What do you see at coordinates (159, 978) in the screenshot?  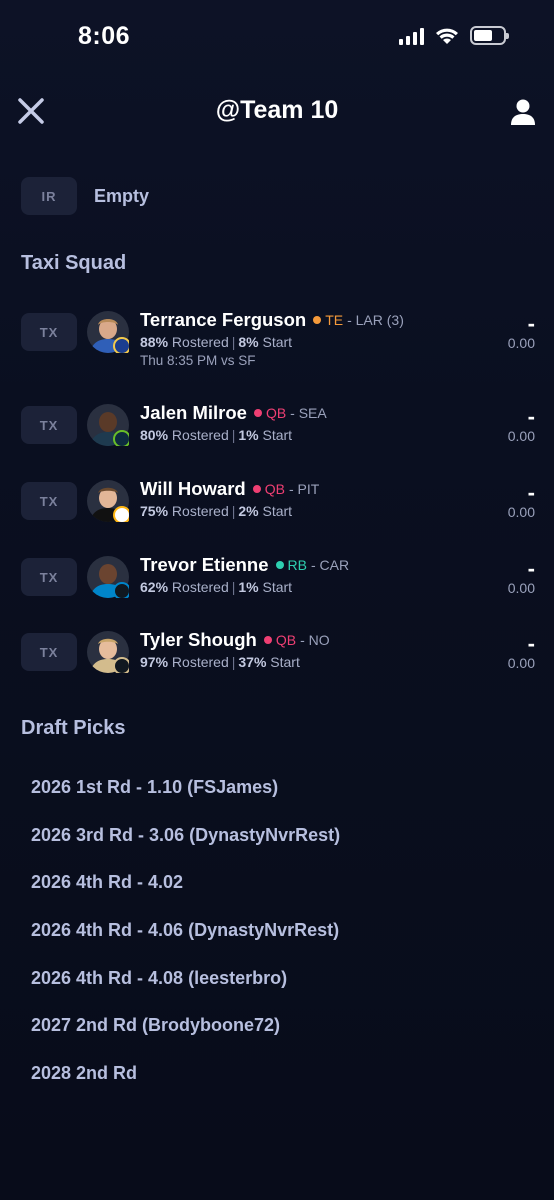 I see `draft-pick-item: 2026 4th Rd - 4.08 (leesterbro)` at bounding box center [159, 978].